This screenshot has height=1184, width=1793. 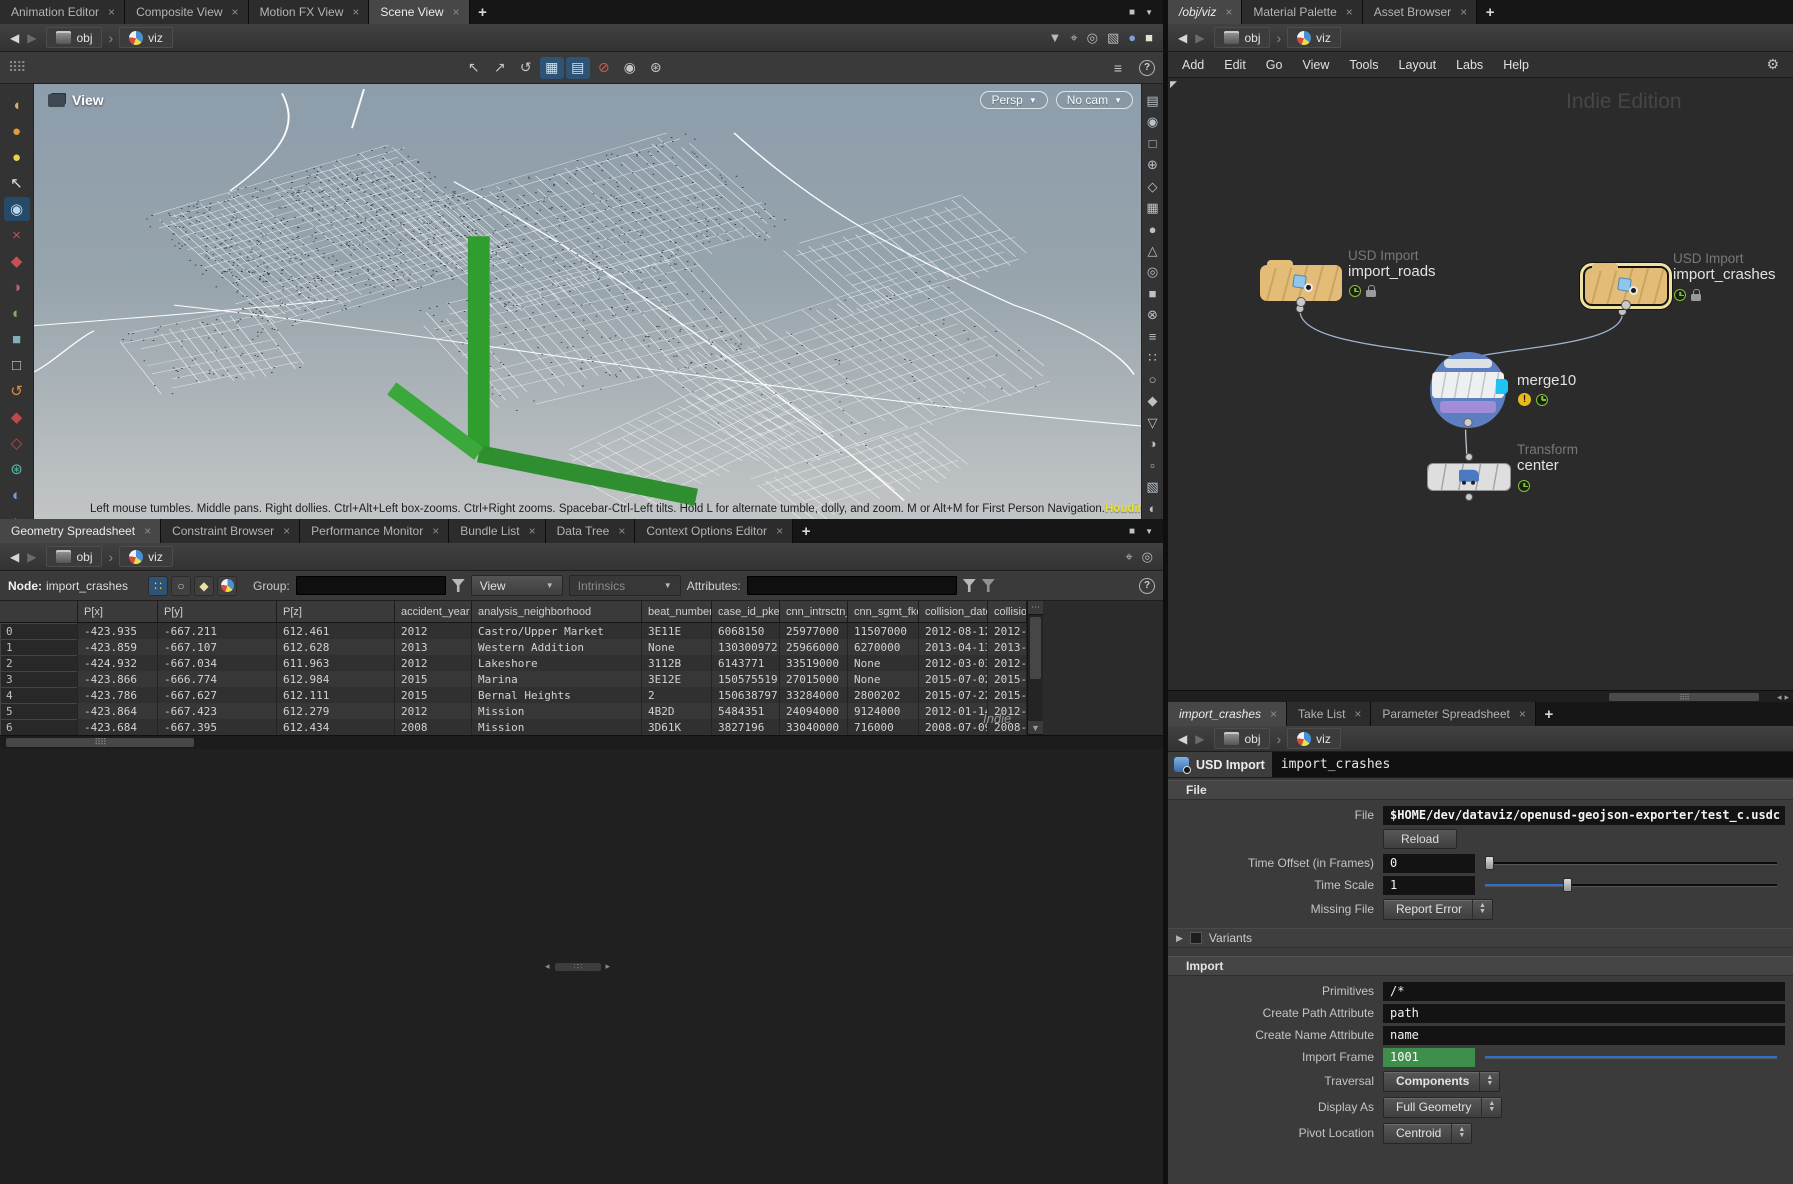 I want to click on output-connector, so click(x=1469, y=497).